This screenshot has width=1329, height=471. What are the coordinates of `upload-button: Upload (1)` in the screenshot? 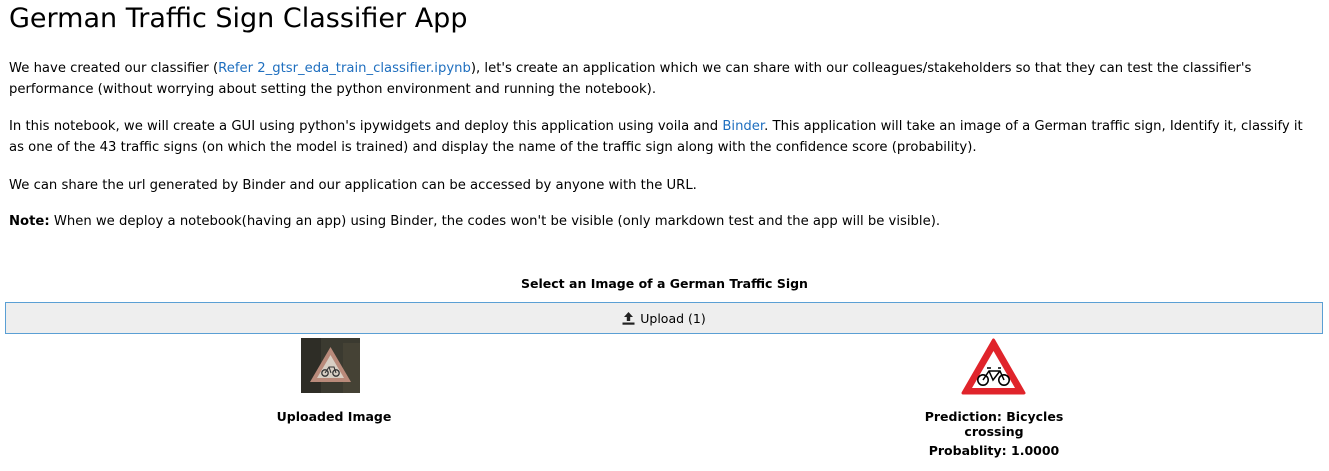 It's located at (664, 318).